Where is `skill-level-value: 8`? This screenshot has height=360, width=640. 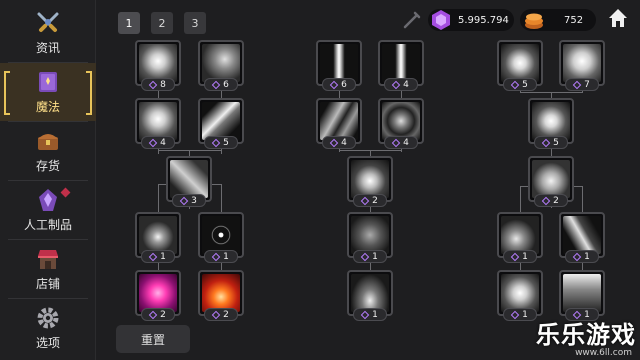
skill-level-value: 8 is located at coordinates (163, 84).